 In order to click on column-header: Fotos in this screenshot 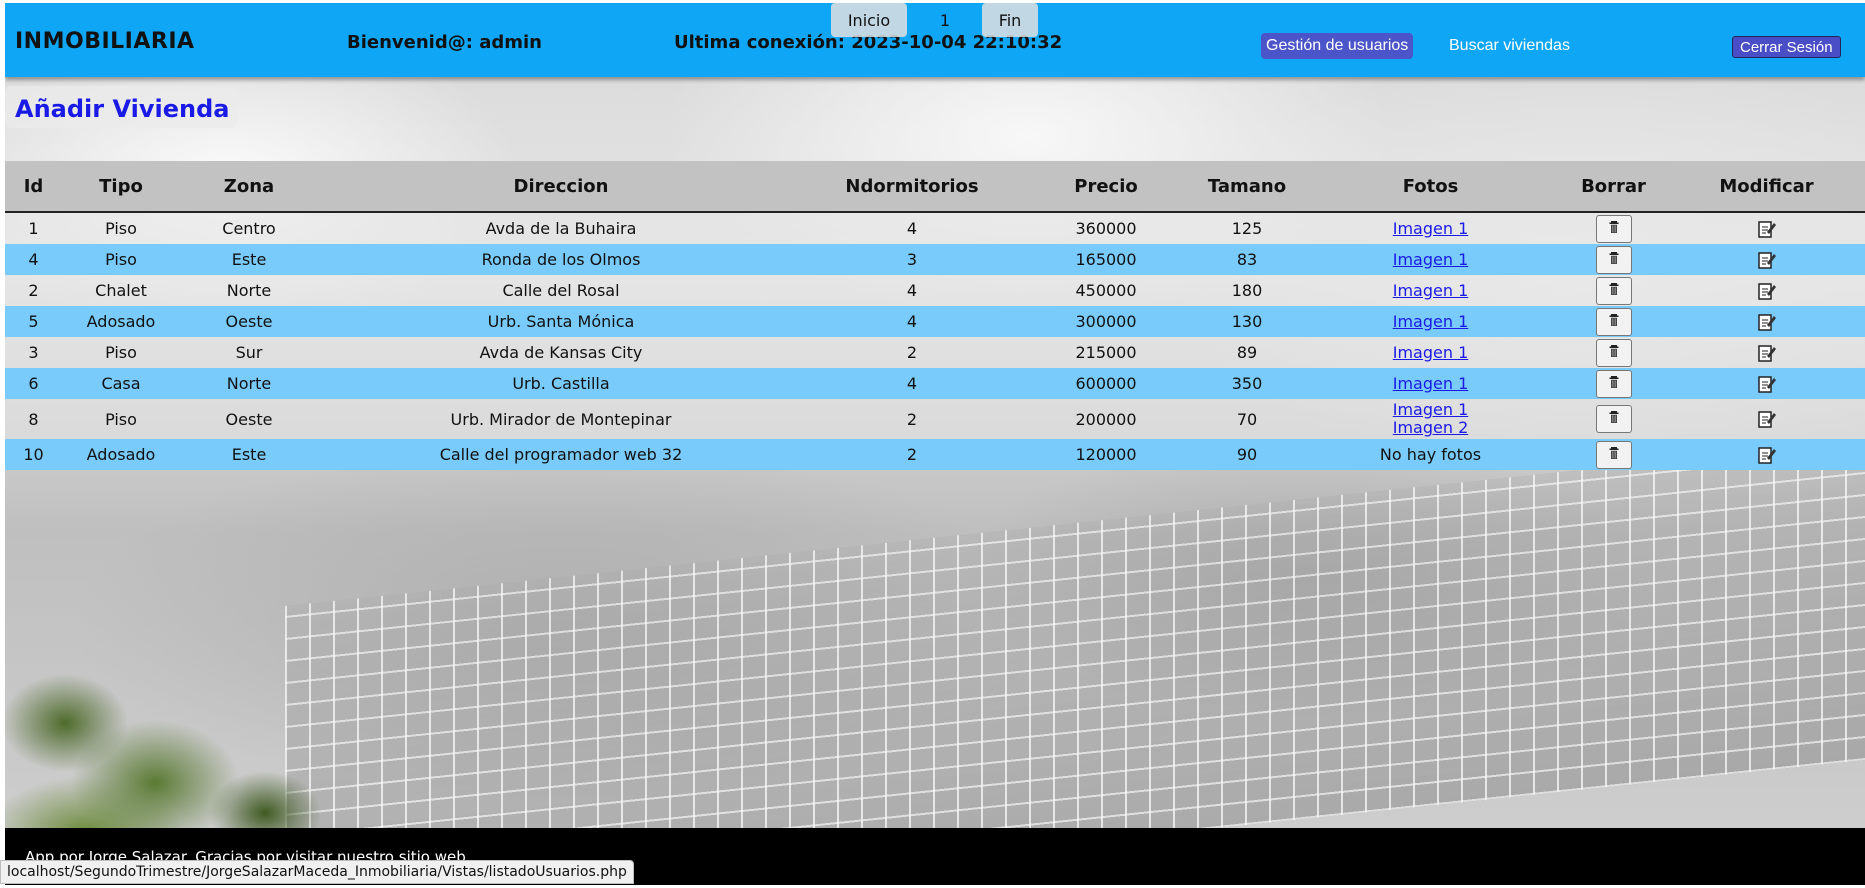, I will do `click(1430, 187)`.